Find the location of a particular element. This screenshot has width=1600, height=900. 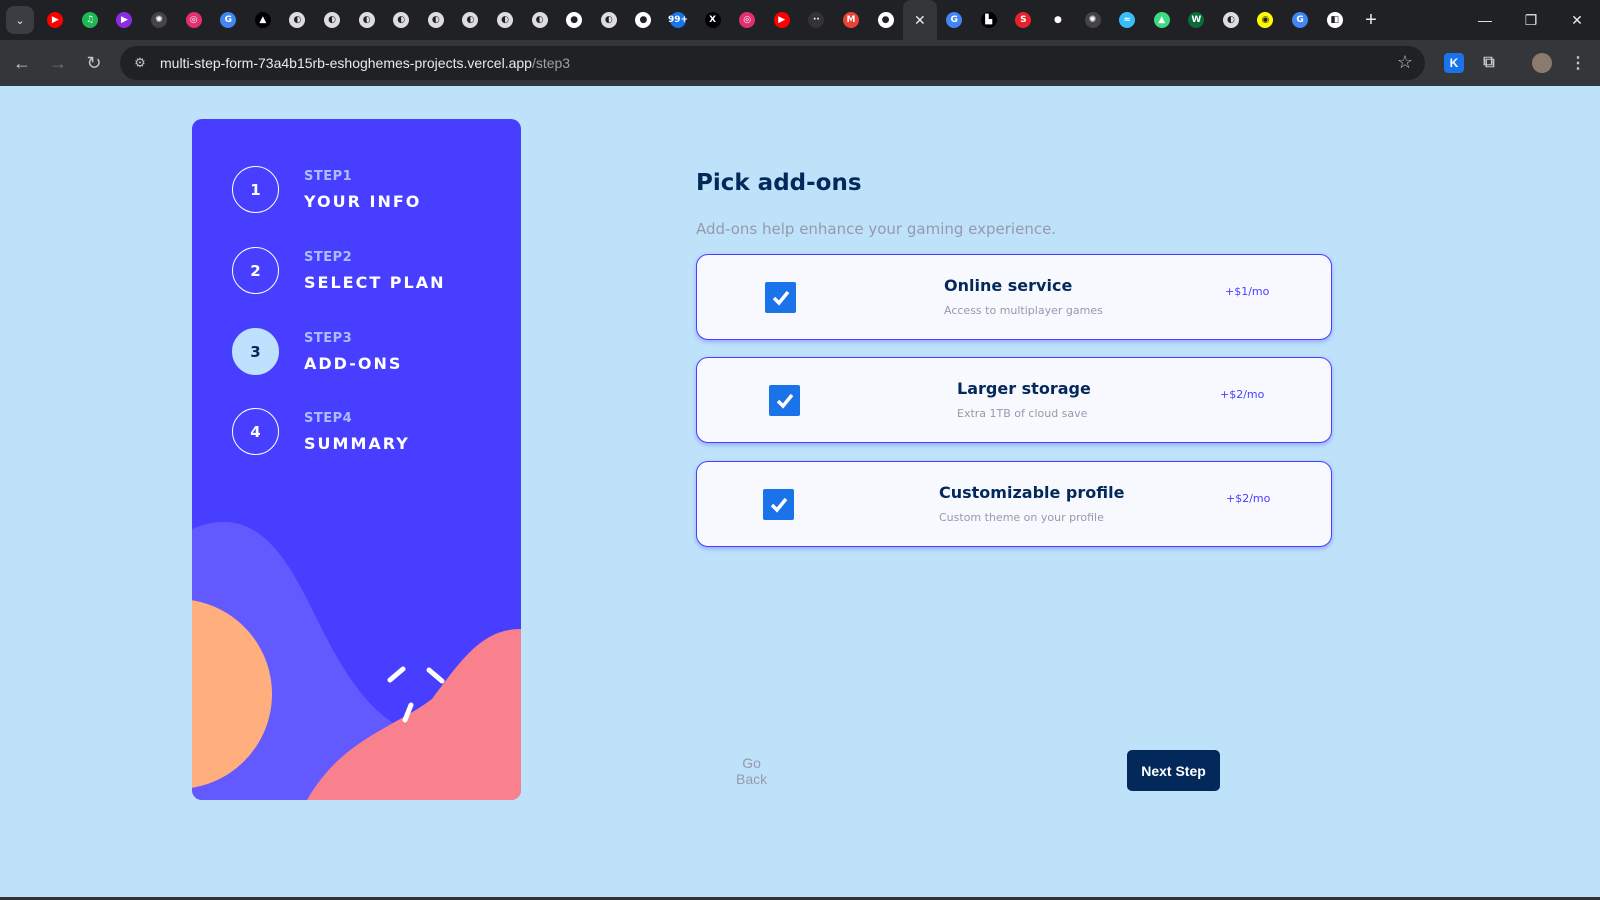

browser-tab: X is located at coordinates (712, 20).